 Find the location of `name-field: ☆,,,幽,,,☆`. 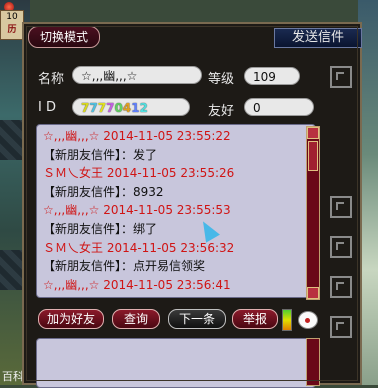

name-field: ☆,,,幽,,,☆ is located at coordinates (137, 75).